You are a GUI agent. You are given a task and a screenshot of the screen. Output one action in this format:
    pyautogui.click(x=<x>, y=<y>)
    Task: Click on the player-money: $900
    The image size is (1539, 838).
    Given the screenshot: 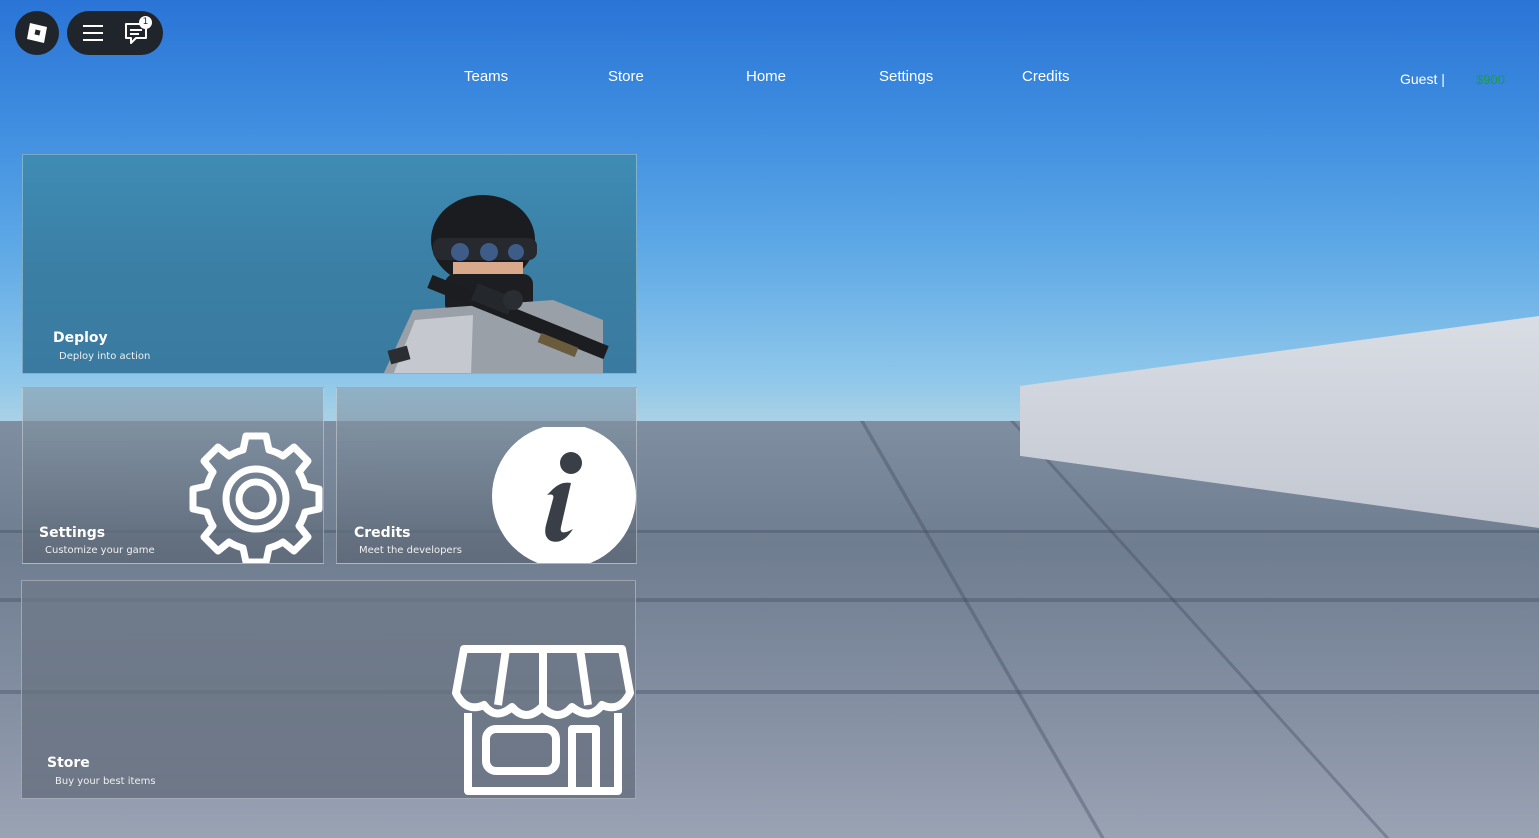 What is the action you would take?
    pyautogui.click(x=1490, y=79)
    